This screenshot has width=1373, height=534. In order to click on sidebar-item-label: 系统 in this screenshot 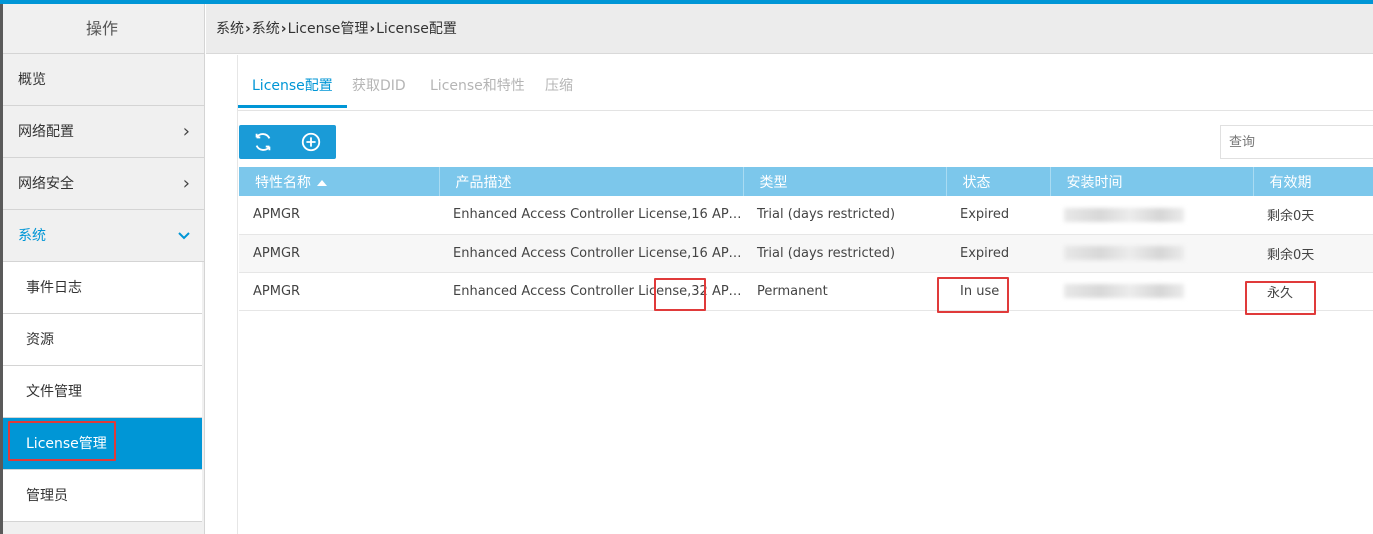, I will do `click(32, 236)`.